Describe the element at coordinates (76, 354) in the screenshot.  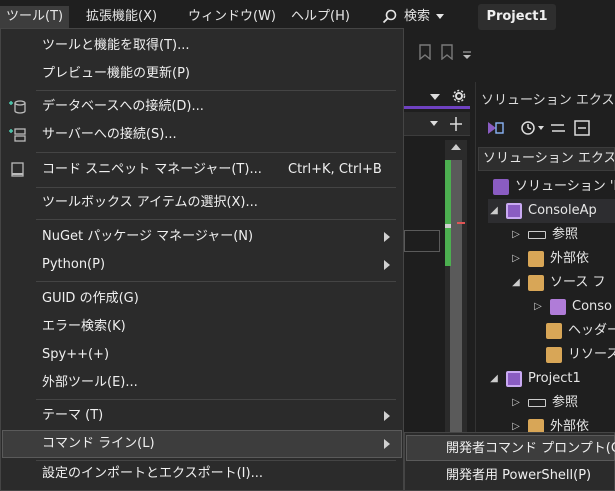
I see `menu-item-label: Spy++(+)` at that location.